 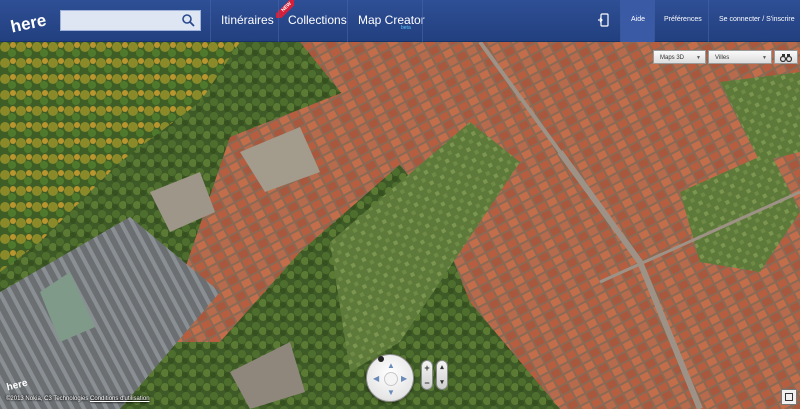 I want to click on nav-itineraires: Itinéraires, so click(x=247, y=21).